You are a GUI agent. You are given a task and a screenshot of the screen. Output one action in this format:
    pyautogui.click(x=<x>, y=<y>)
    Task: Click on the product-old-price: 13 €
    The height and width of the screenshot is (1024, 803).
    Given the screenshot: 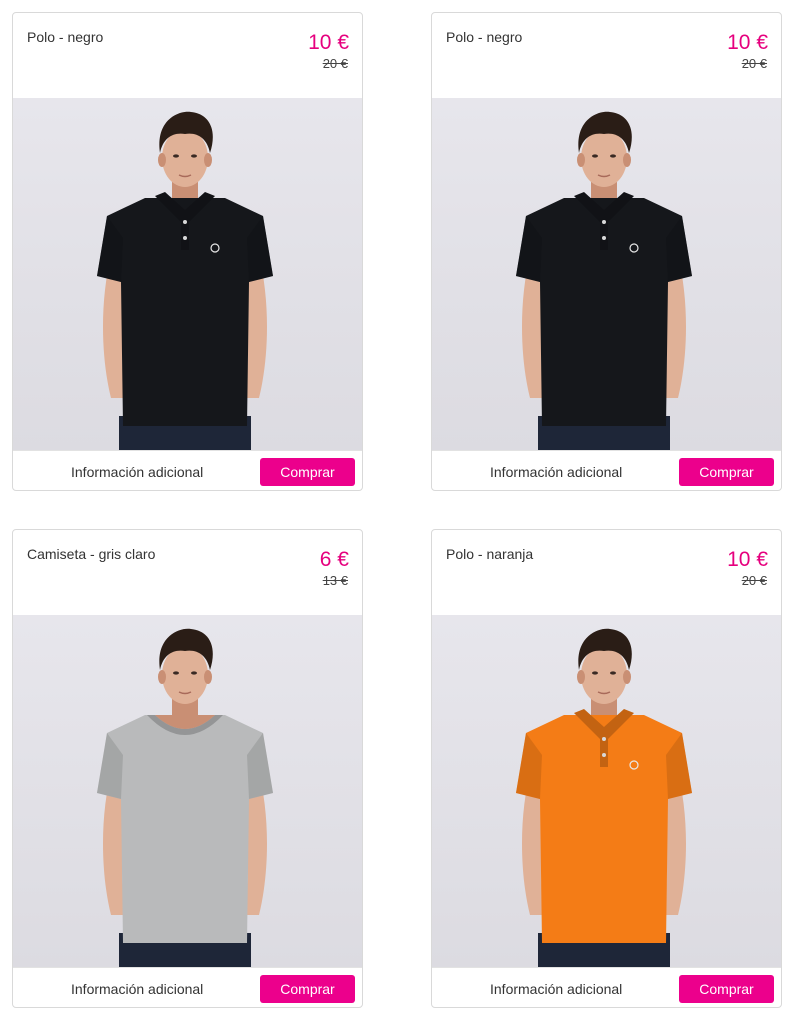 What is the action you would take?
    pyautogui.click(x=335, y=580)
    